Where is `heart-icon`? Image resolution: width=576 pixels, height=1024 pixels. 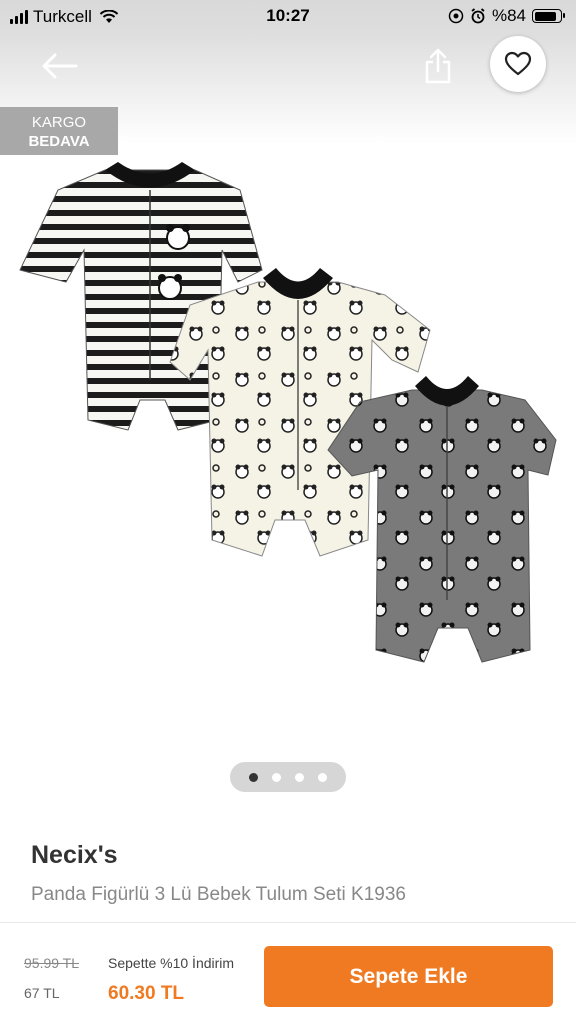
heart-icon is located at coordinates (518, 63).